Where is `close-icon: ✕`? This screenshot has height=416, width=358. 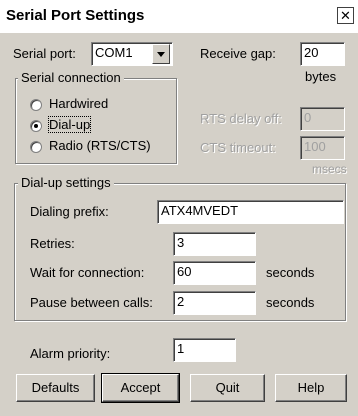
close-icon: ✕ is located at coordinates (345, 15).